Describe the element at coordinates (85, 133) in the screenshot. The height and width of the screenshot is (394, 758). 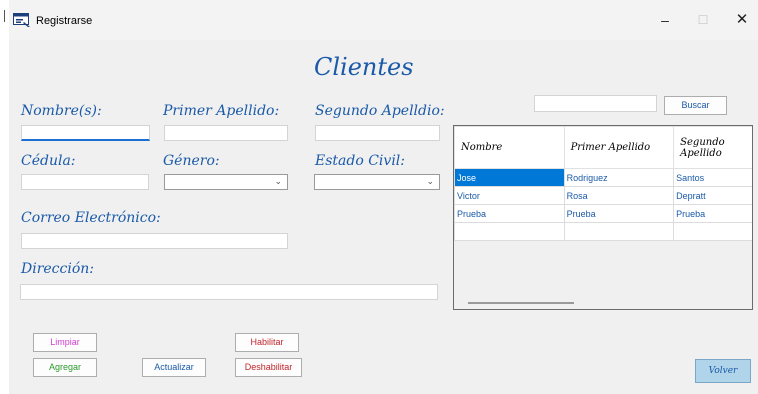
I see `nombres-input` at that location.